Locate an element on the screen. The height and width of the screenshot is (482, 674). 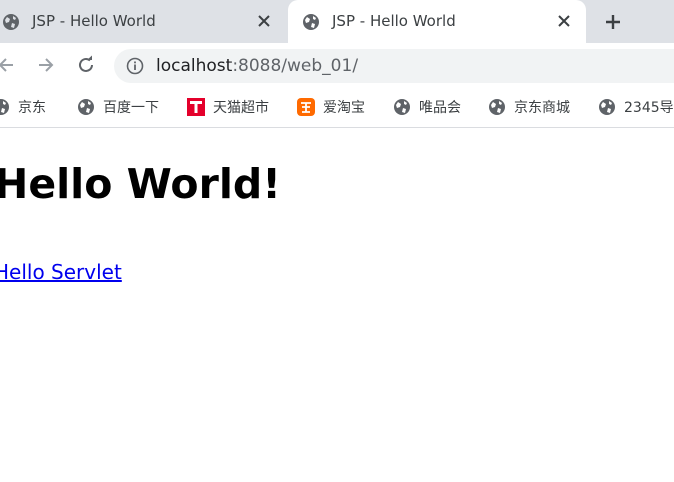
bookmark-label: 天猫超市 is located at coordinates (241, 108).